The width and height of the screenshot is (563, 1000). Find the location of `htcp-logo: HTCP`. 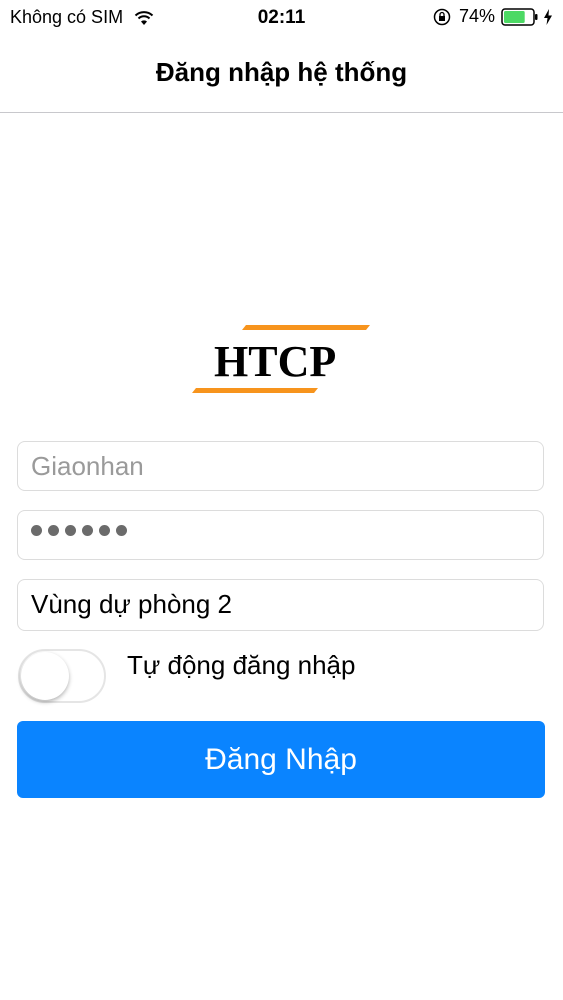

htcp-logo: HTCP is located at coordinates (281, 359).